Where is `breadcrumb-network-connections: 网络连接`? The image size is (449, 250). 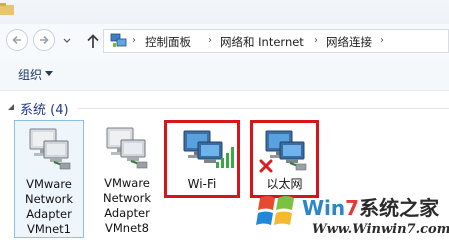
breadcrumb-network-connections: 网络连接 is located at coordinates (349, 42).